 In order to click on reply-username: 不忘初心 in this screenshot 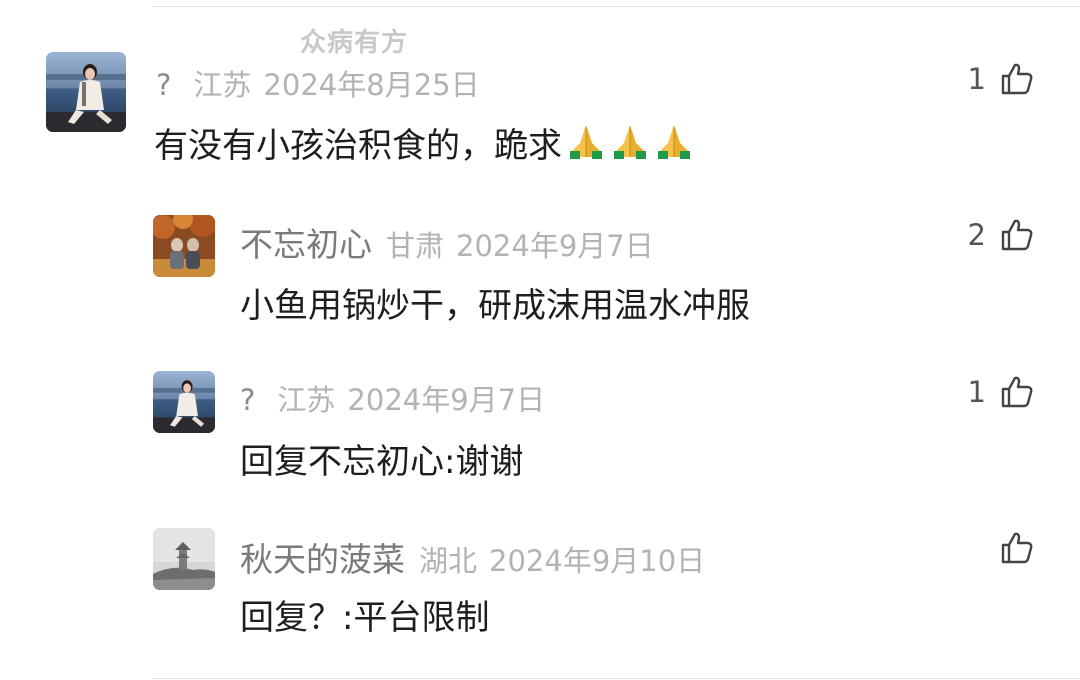, I will do `click(306, 242)`.